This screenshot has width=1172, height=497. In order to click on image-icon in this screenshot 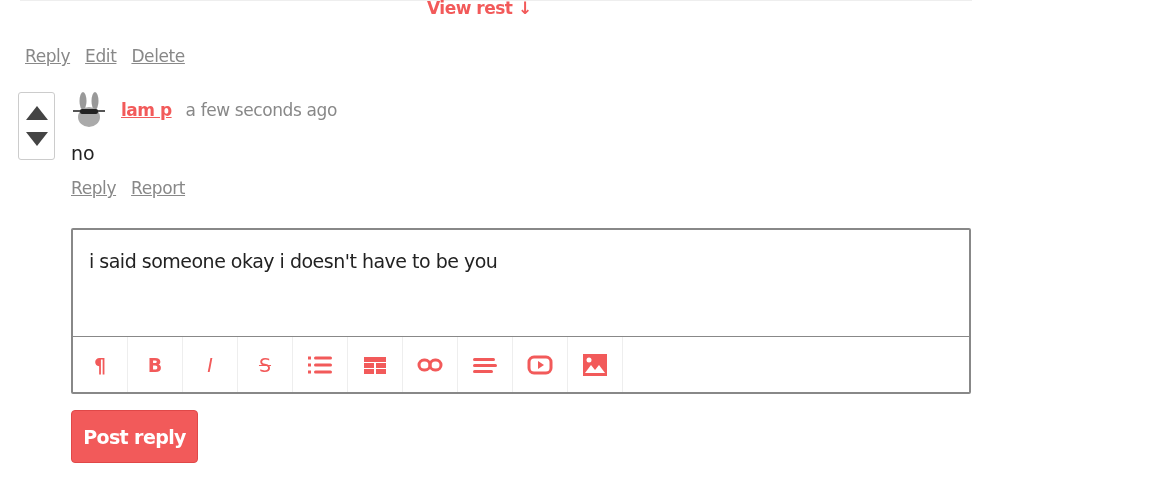, I will do `click(595, 364)`.